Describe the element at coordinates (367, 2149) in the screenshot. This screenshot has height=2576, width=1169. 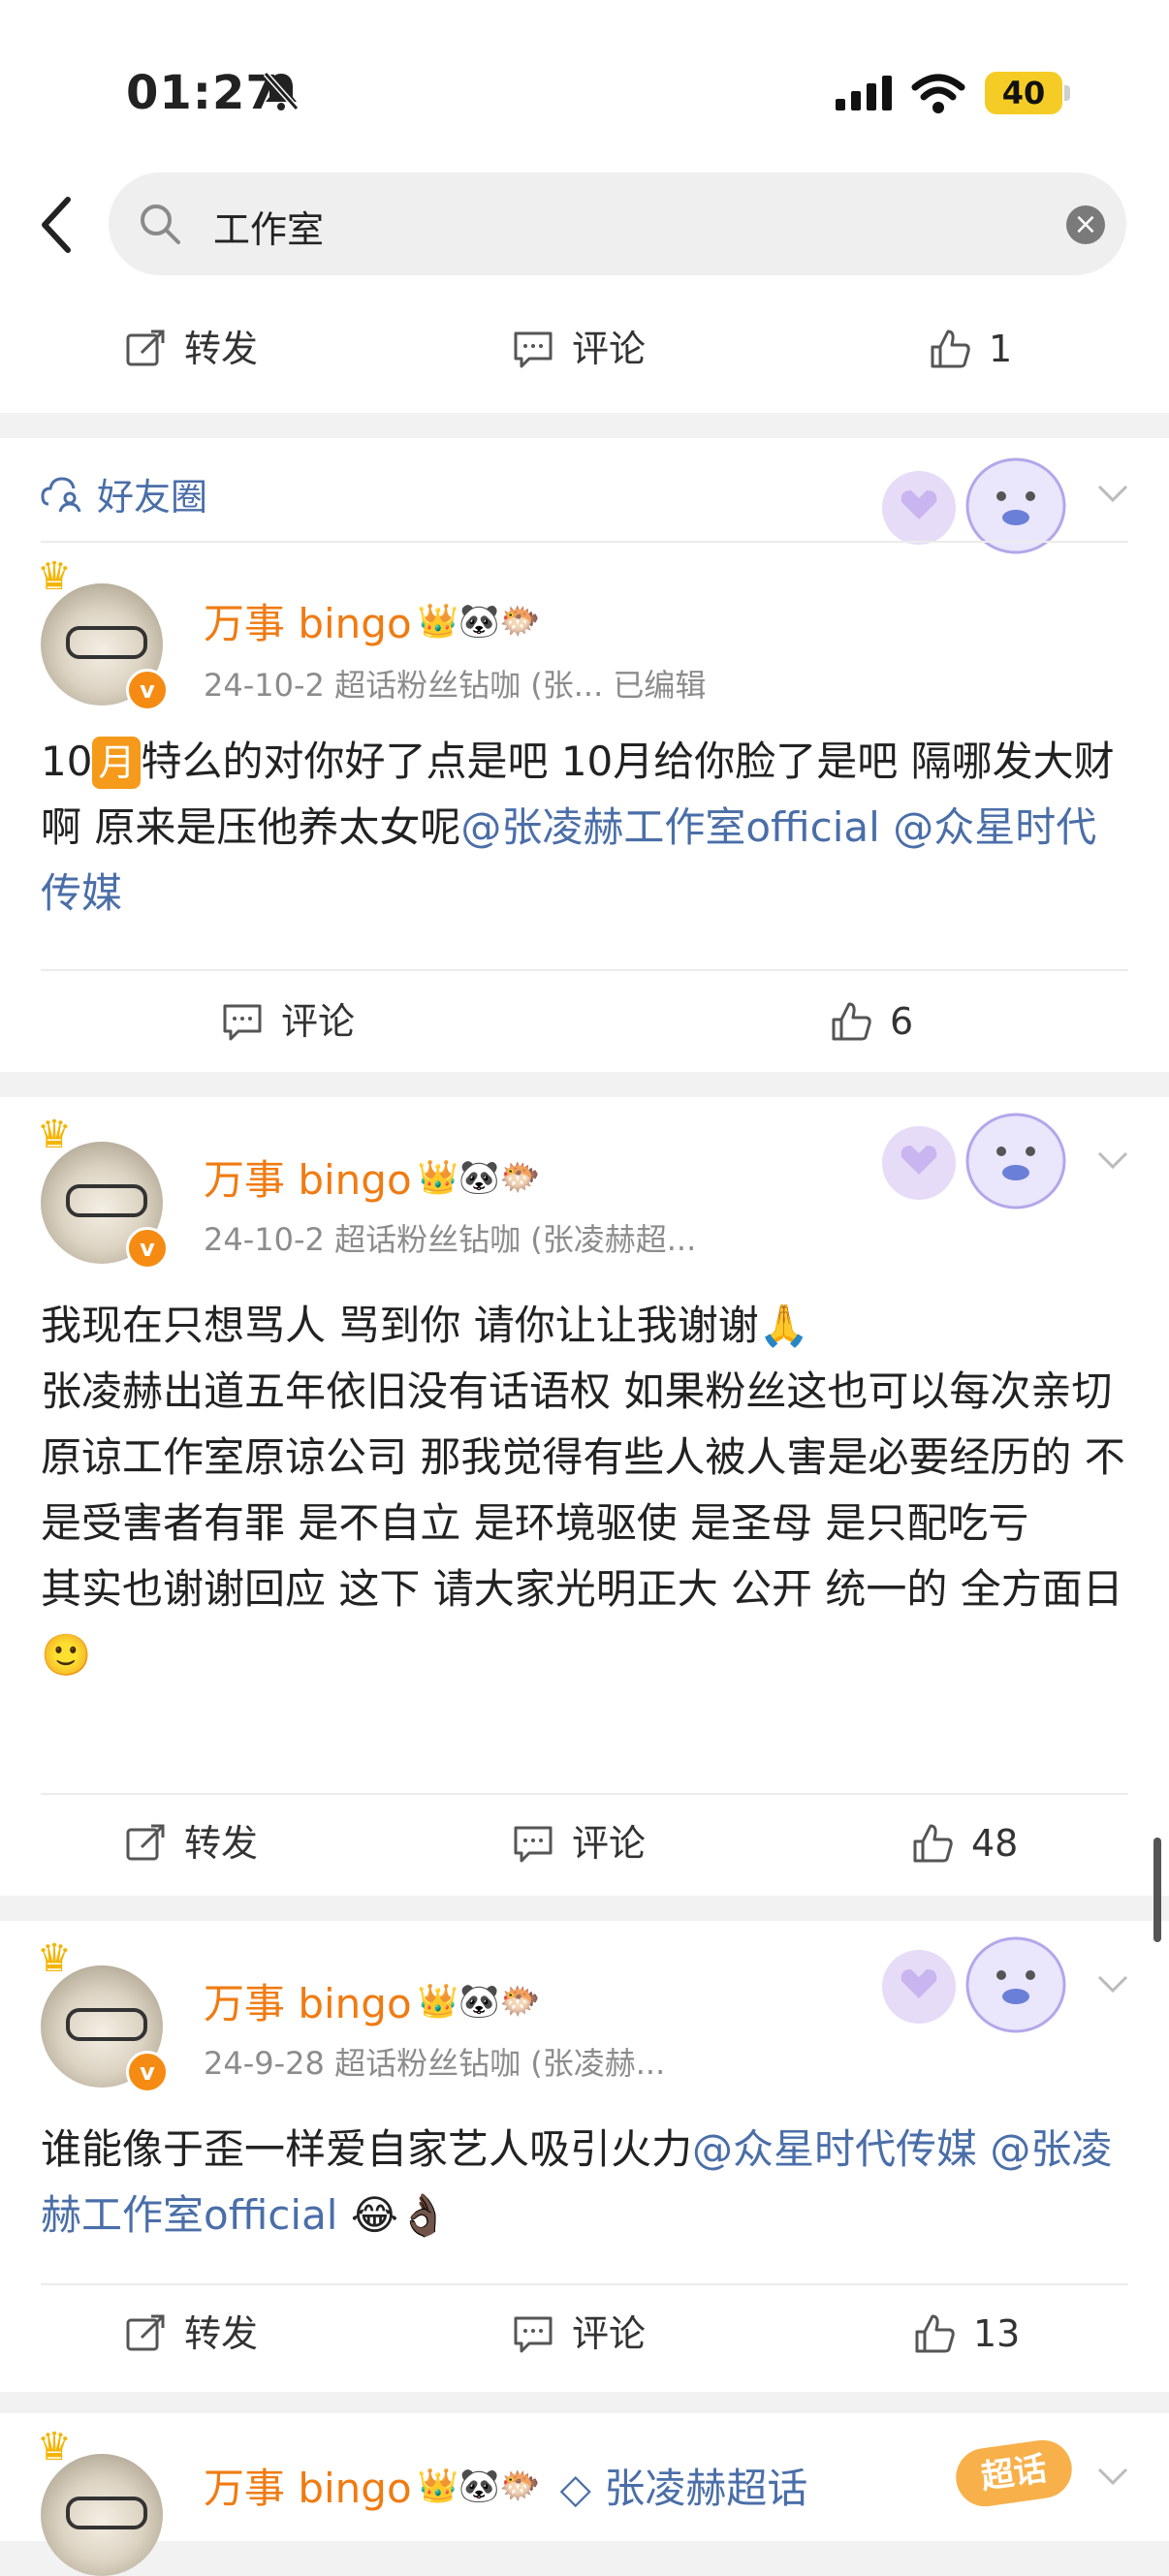
I see `post-text-part: 谁能像于歪一样爱自家艺人吸引火力` at that location.